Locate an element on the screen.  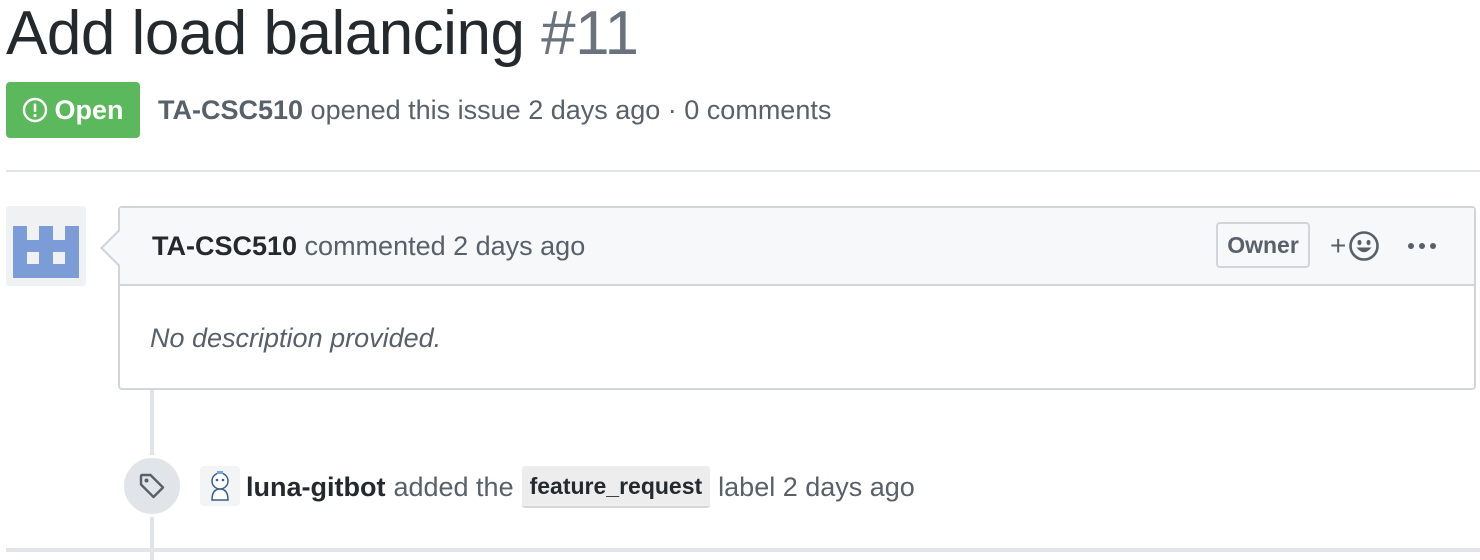
add-reaction-button: + is located at coordinates (1360, 246).